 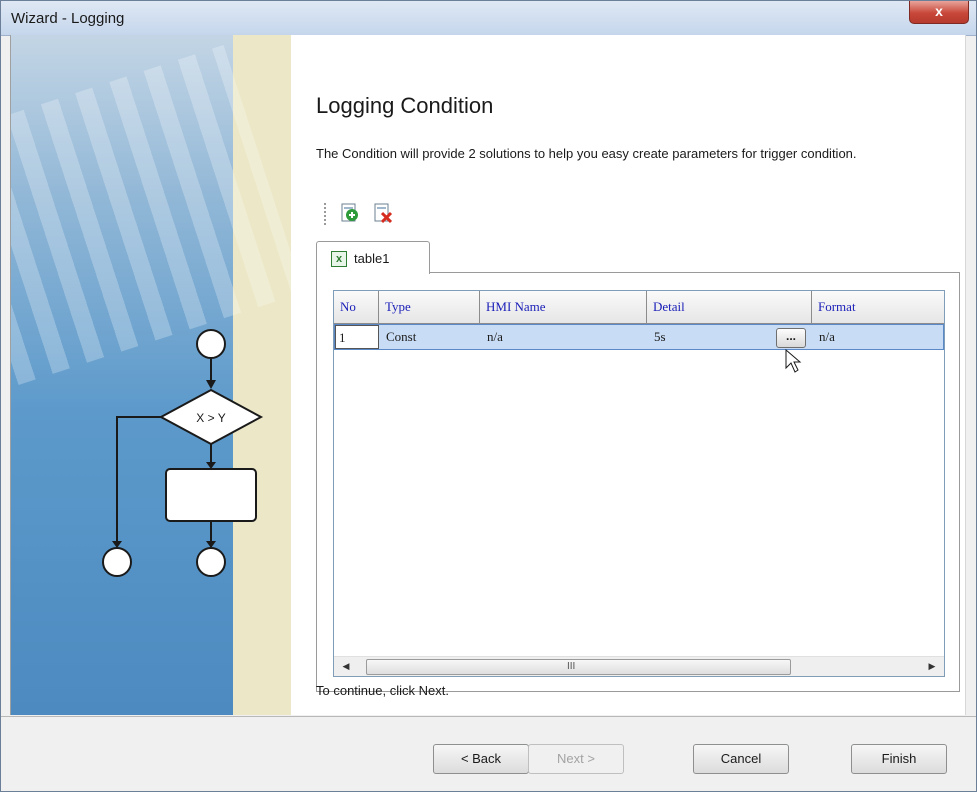 I want to click on toolbar-grip, so click(x=325, y=214).